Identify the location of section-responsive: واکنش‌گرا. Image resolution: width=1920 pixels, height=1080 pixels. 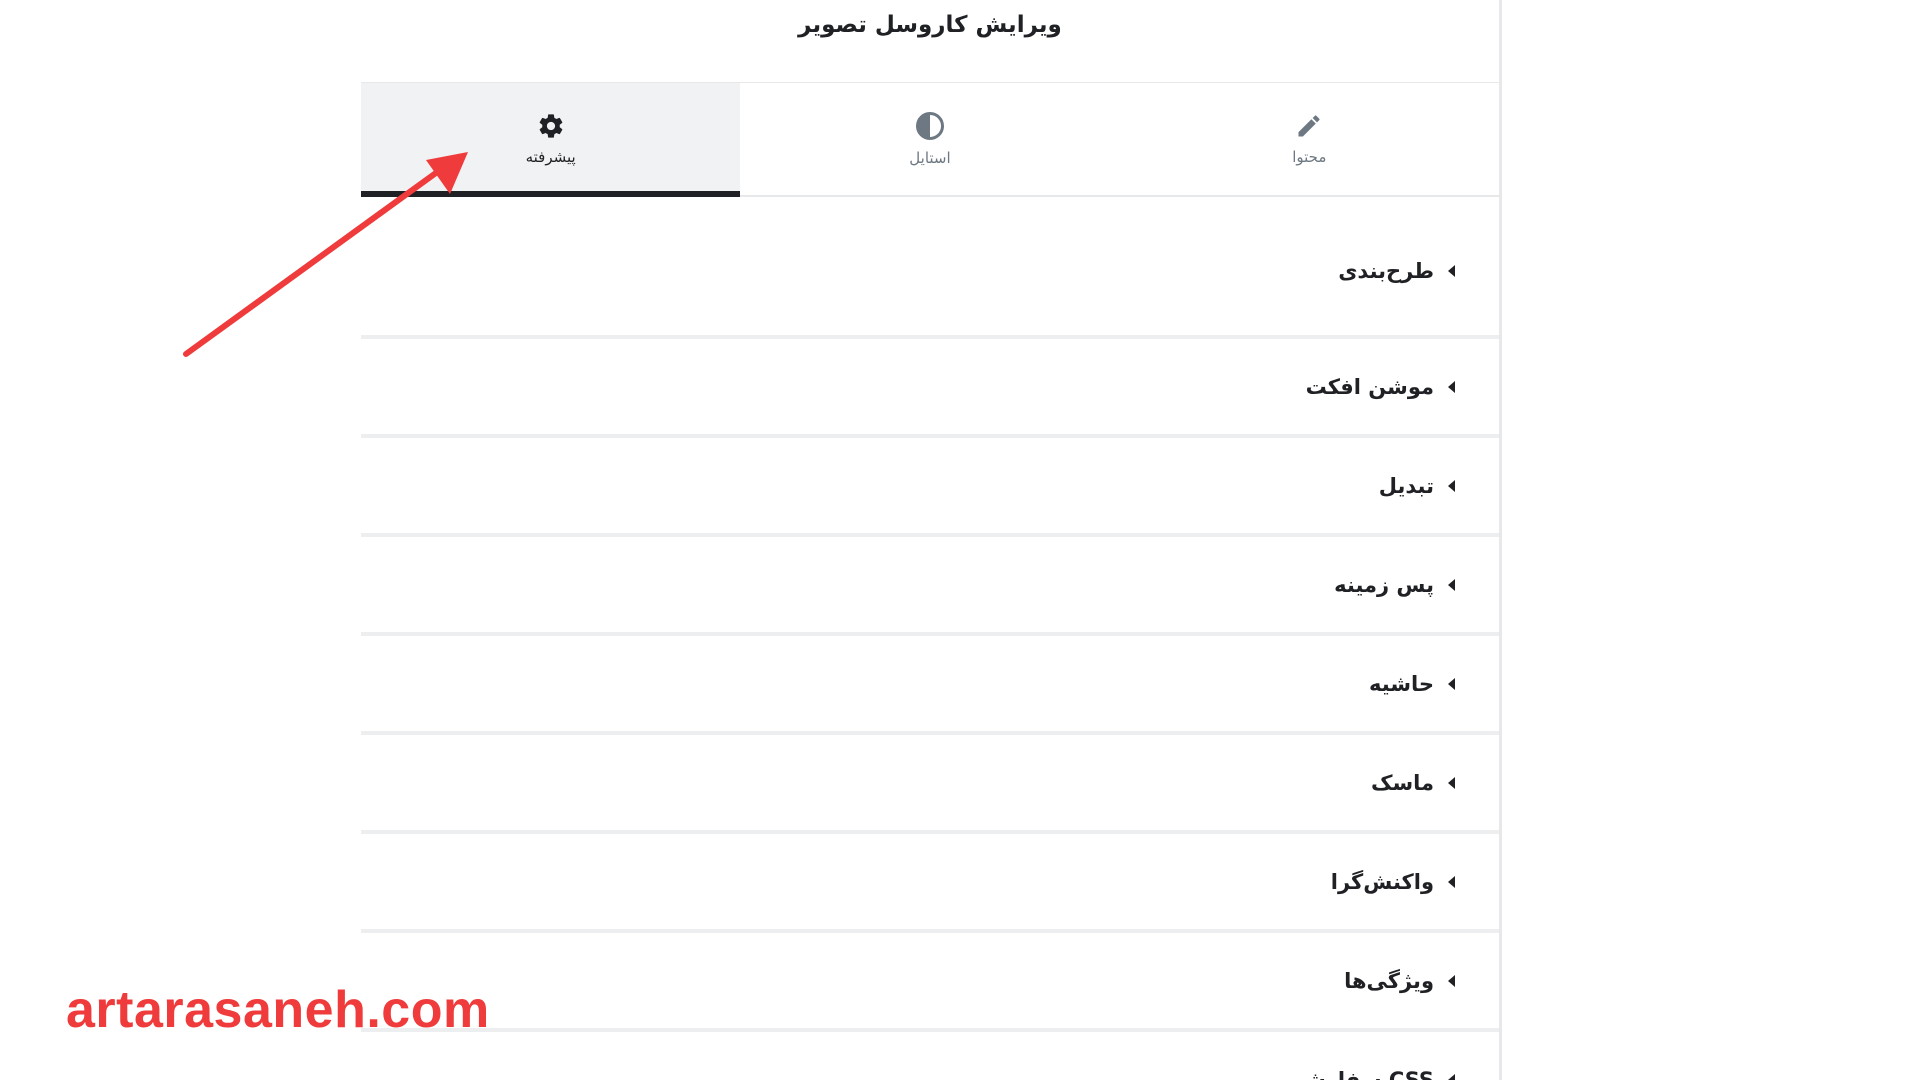
(930, 883).